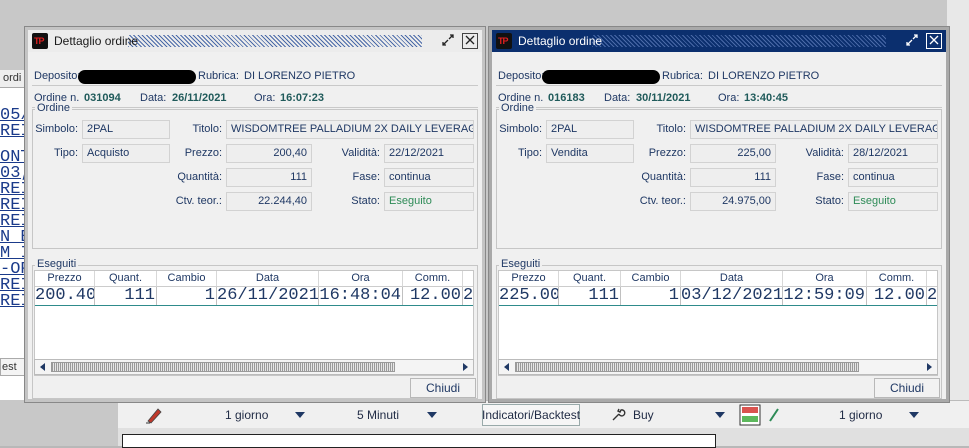 The height and width of the screenshot is (448, 969). I want to click on action-select-value: Buy, so click(643, 415).